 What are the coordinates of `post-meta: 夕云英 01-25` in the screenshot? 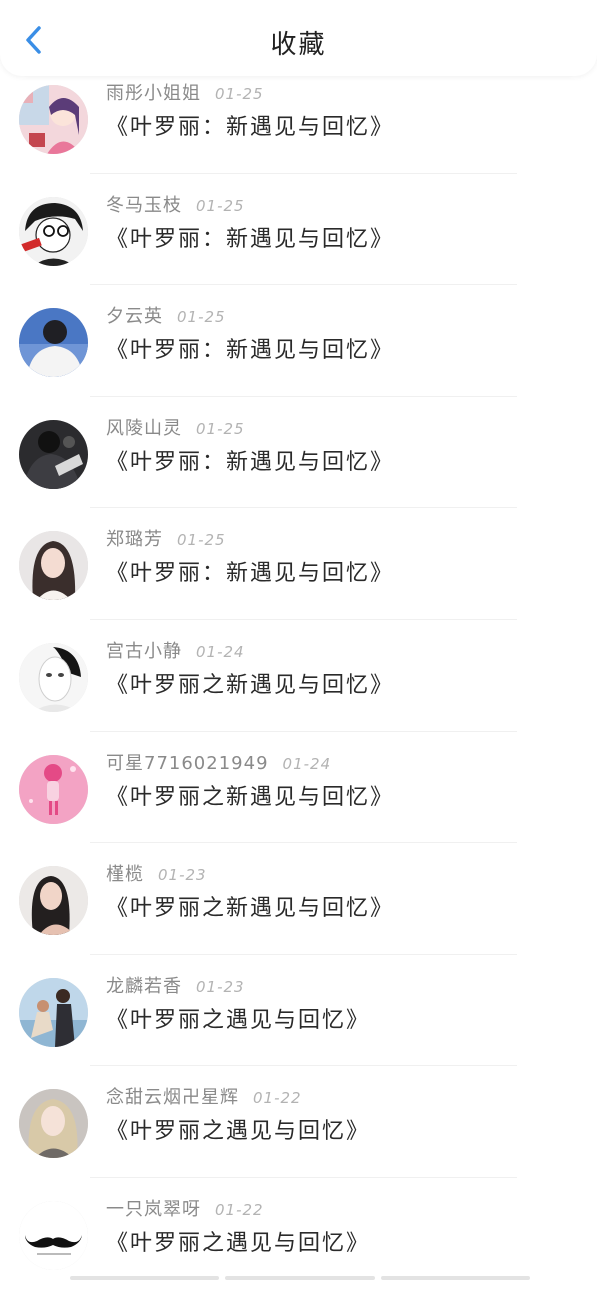 It's located at (166, 315).